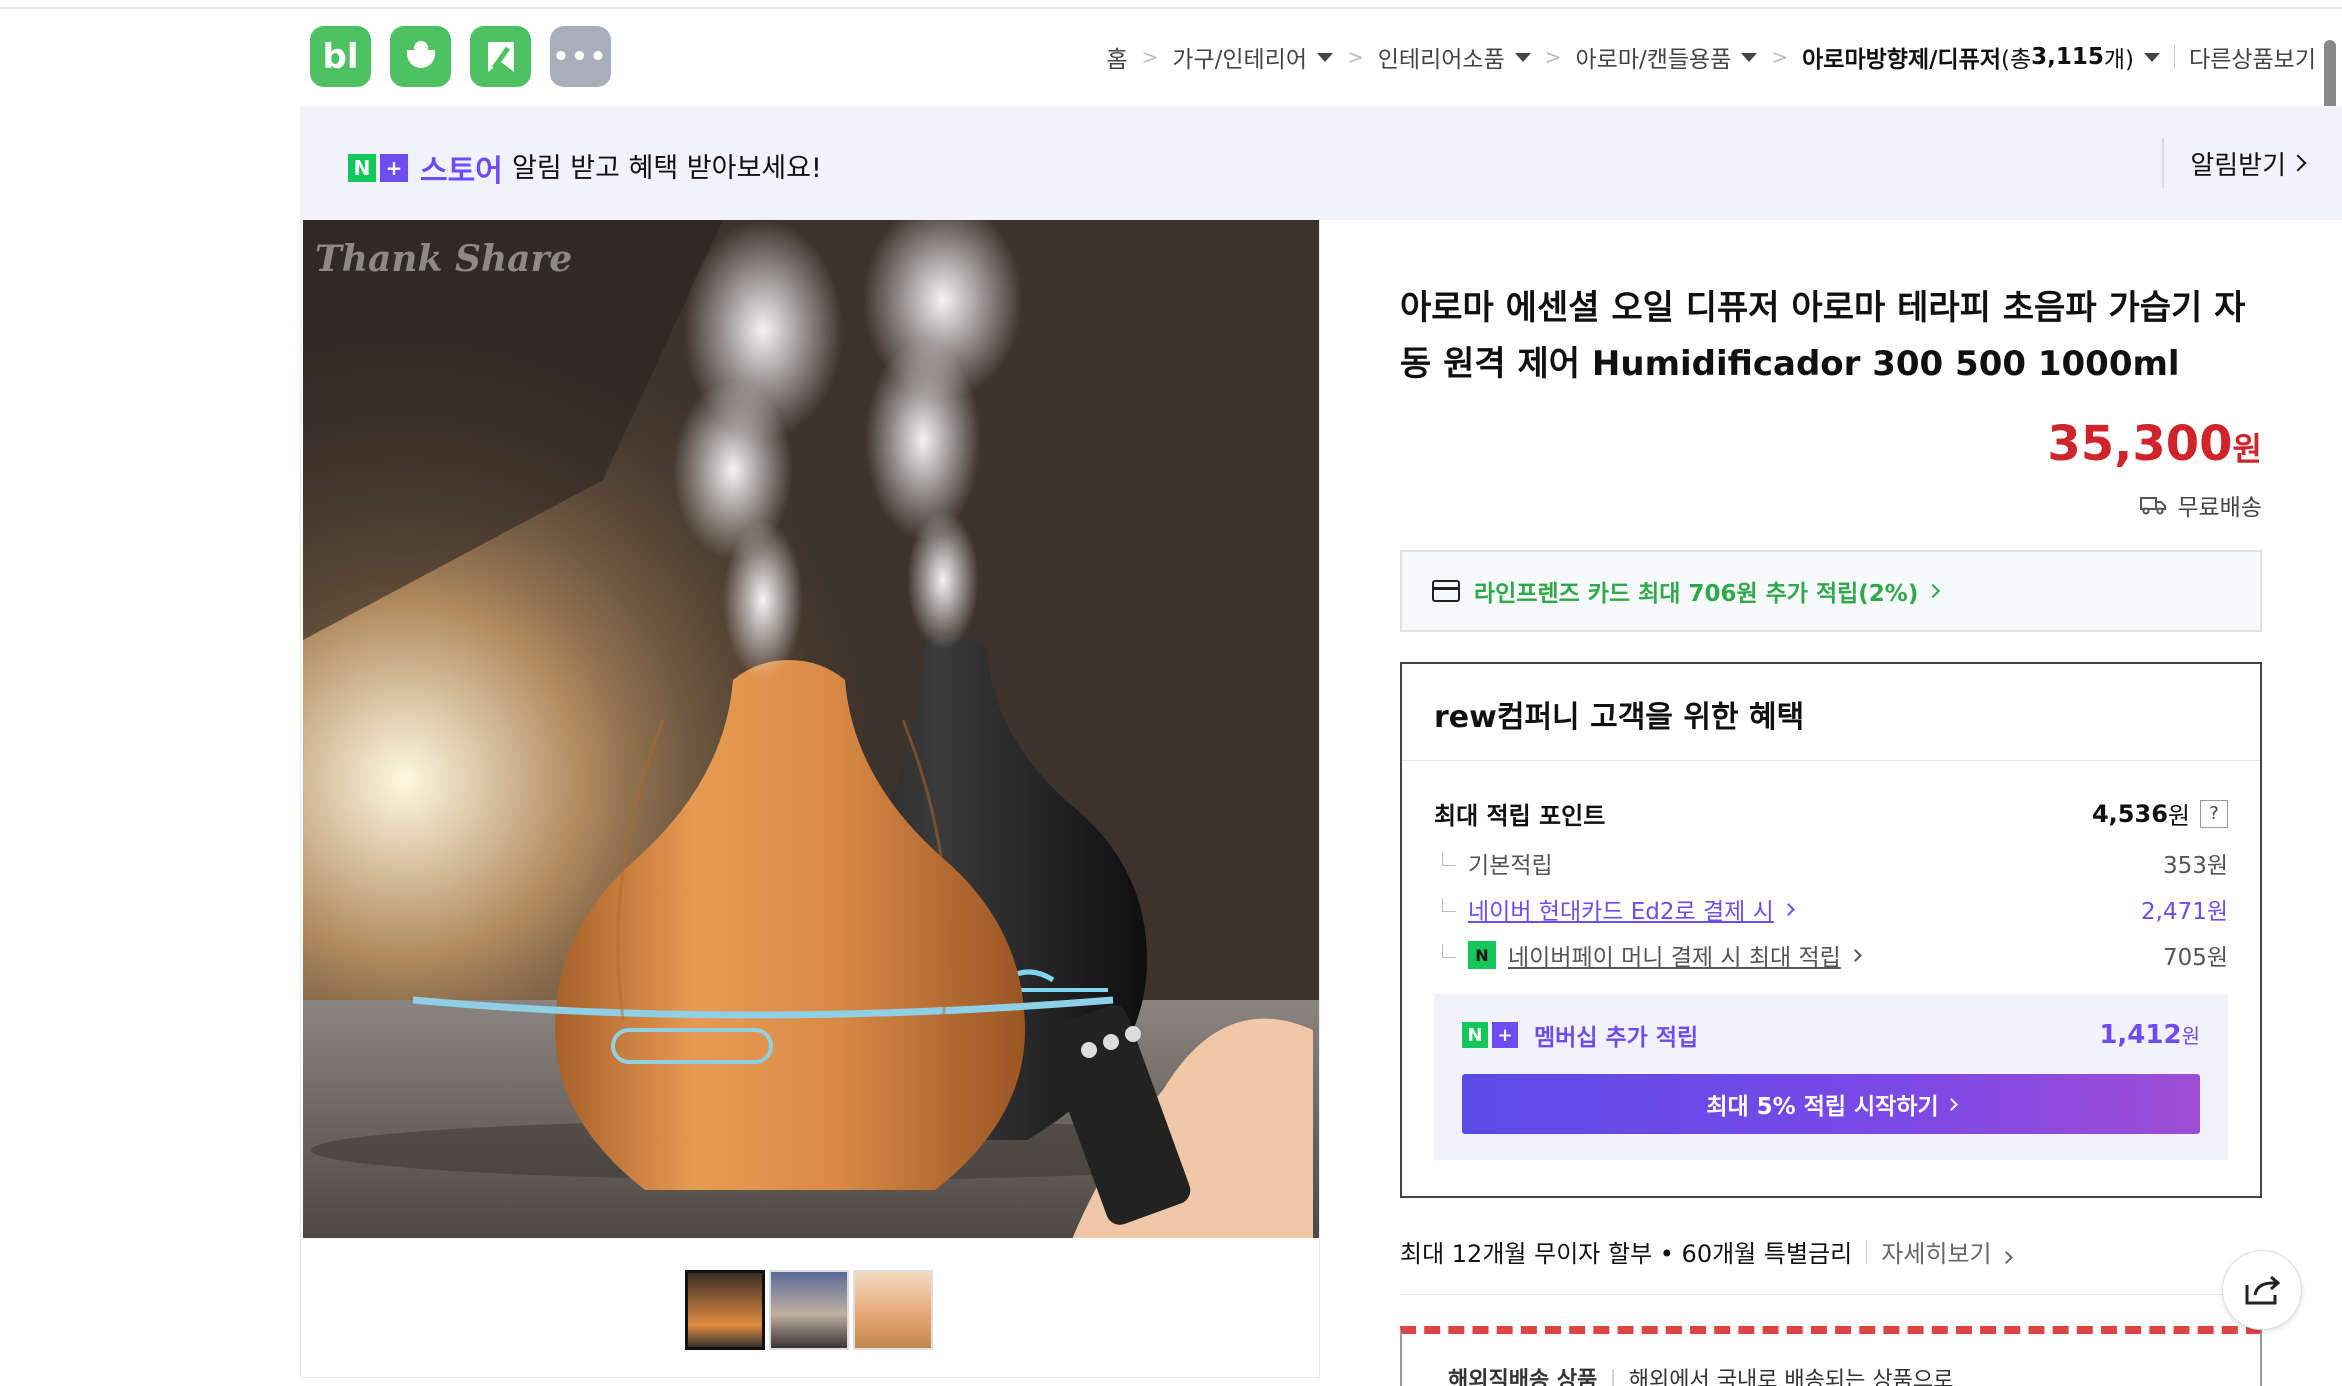 This screenshot has height=1386, width=2342. What do you see at coordinates (1510, 866) in the screenshot?
I see `basic-points-label: 기본적립` at bounding box center [1510, 866].